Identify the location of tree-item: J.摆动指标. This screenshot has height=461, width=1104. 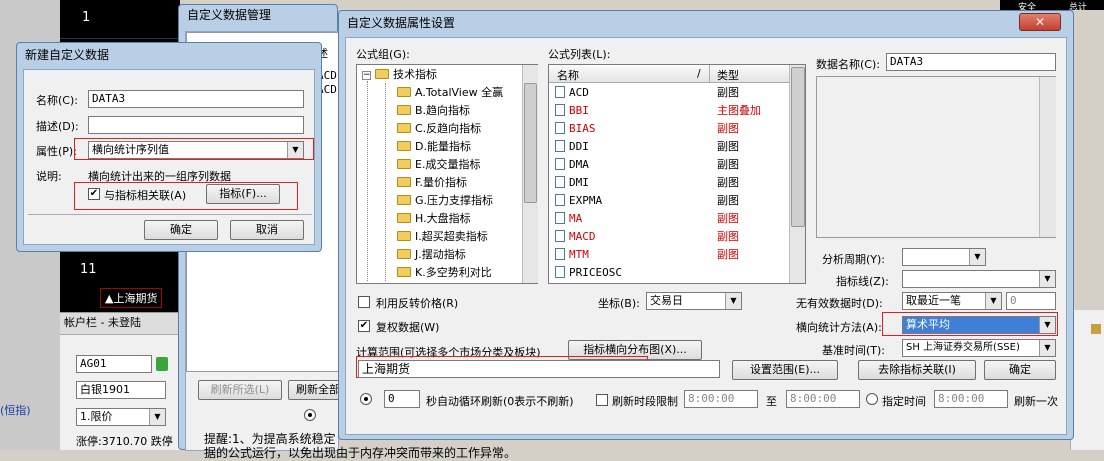
(431, 255).